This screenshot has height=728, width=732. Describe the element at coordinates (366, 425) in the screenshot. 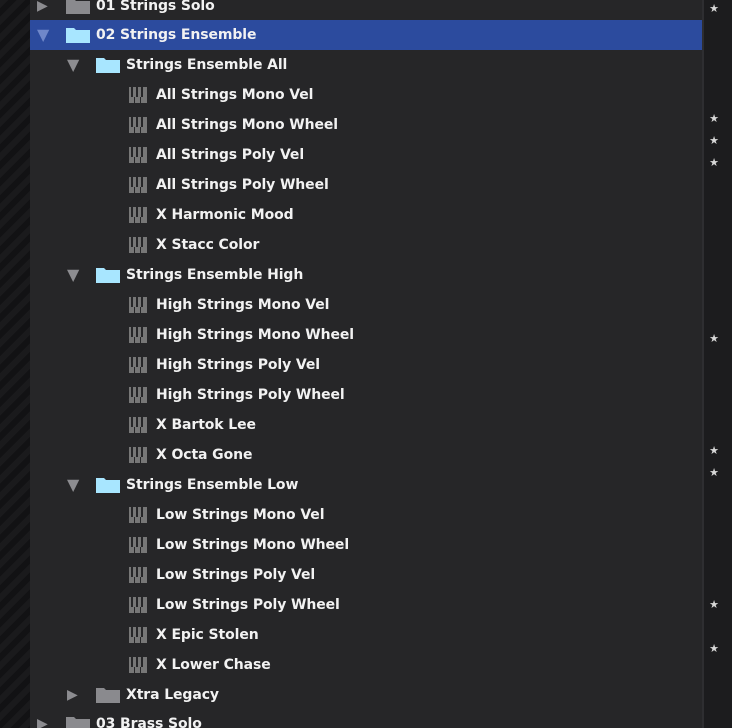

I see `preset-item: X Bartok Lee` at that location.